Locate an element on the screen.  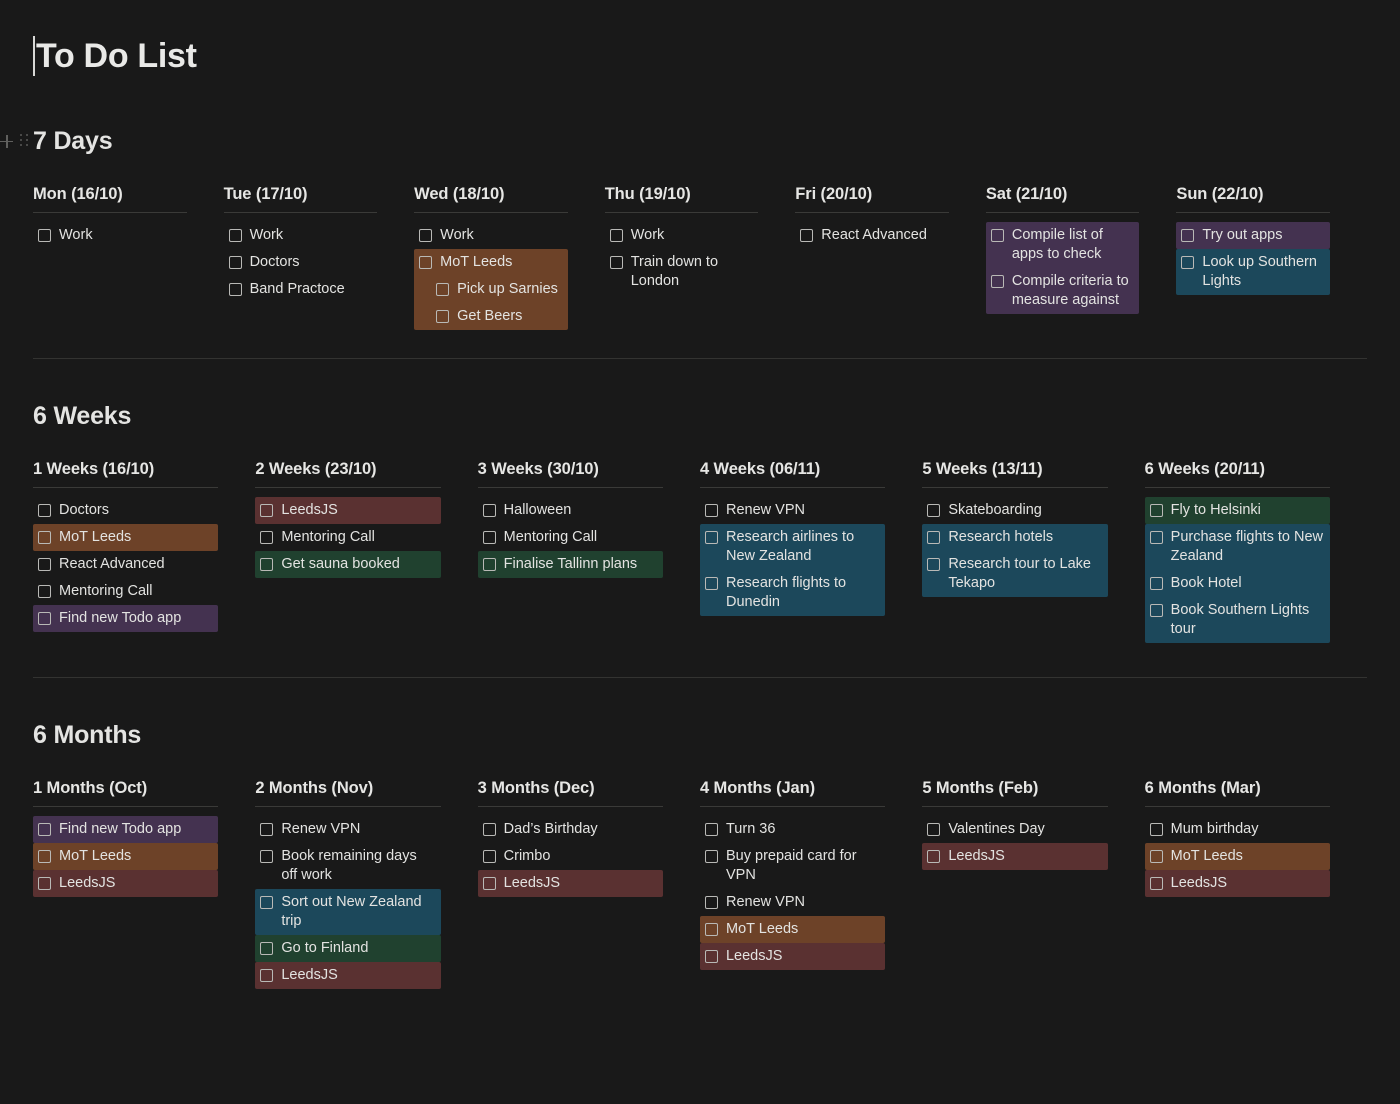
task-item: Compile list of apps to check is located at coordinates (1062, 245).